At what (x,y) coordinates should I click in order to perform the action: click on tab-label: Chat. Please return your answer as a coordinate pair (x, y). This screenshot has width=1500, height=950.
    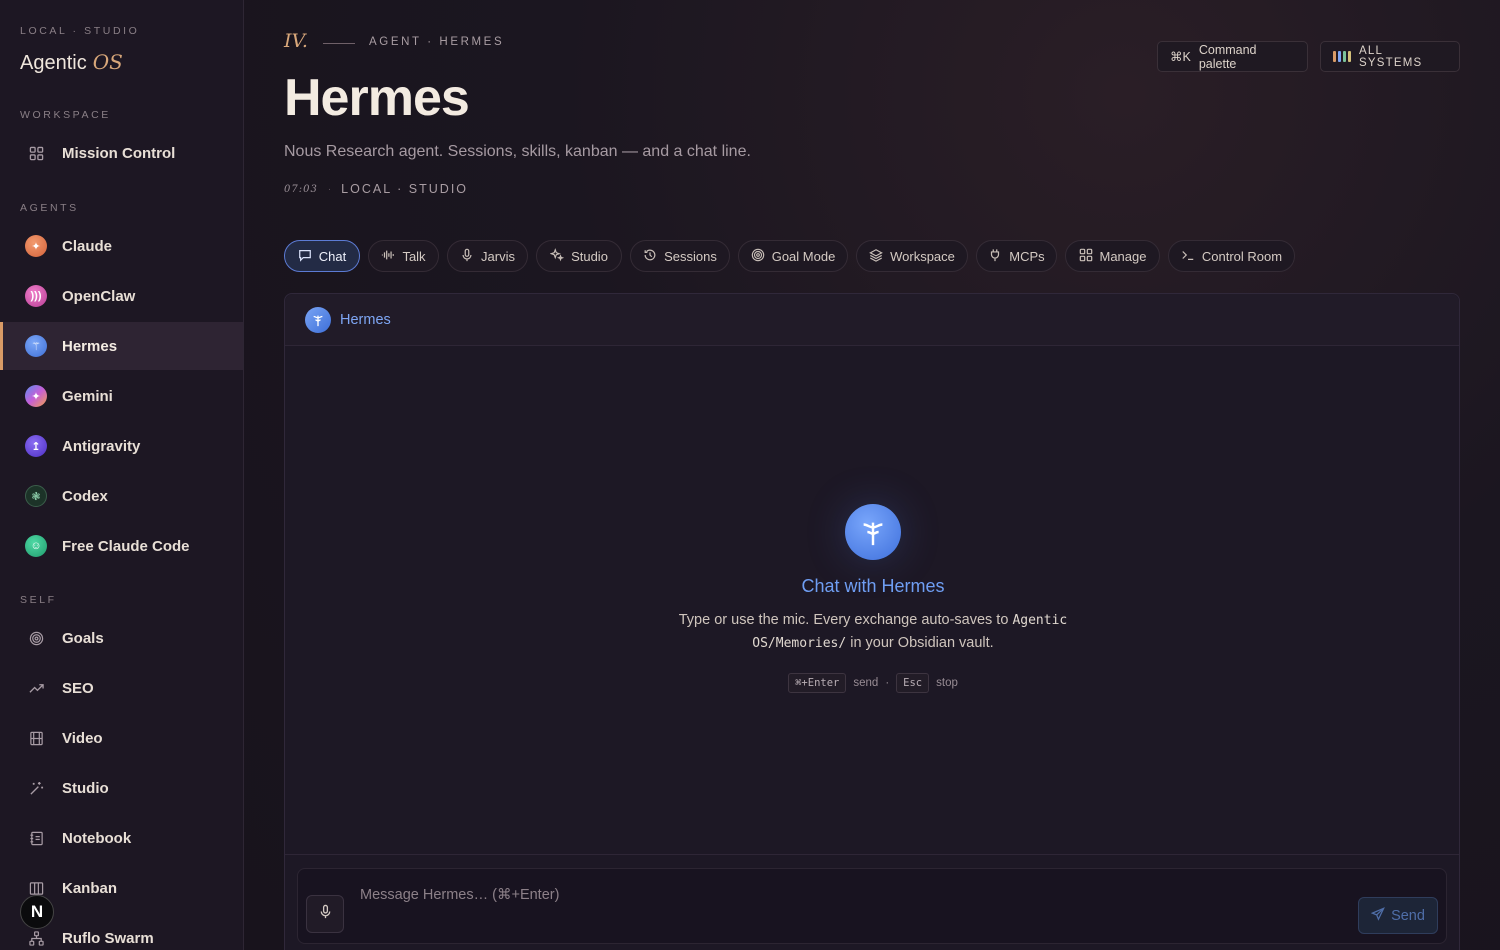
    Looking at the image, I should click on (332, 256).